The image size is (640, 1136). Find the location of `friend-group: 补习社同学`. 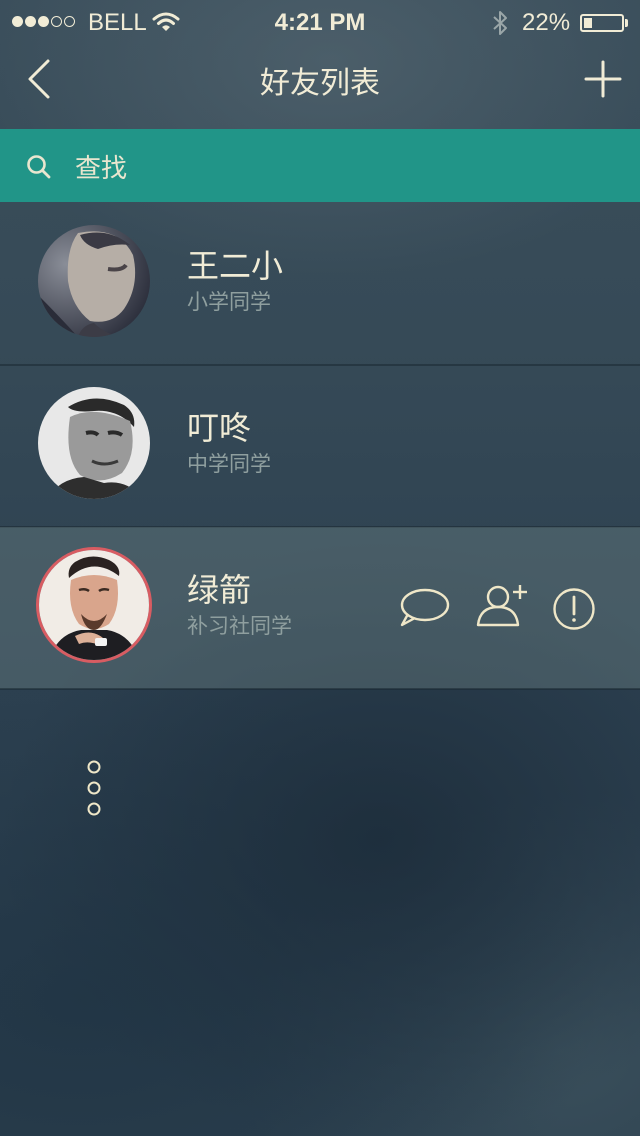

friend-group: 补习社同学 is located at coordinates (239, 626).